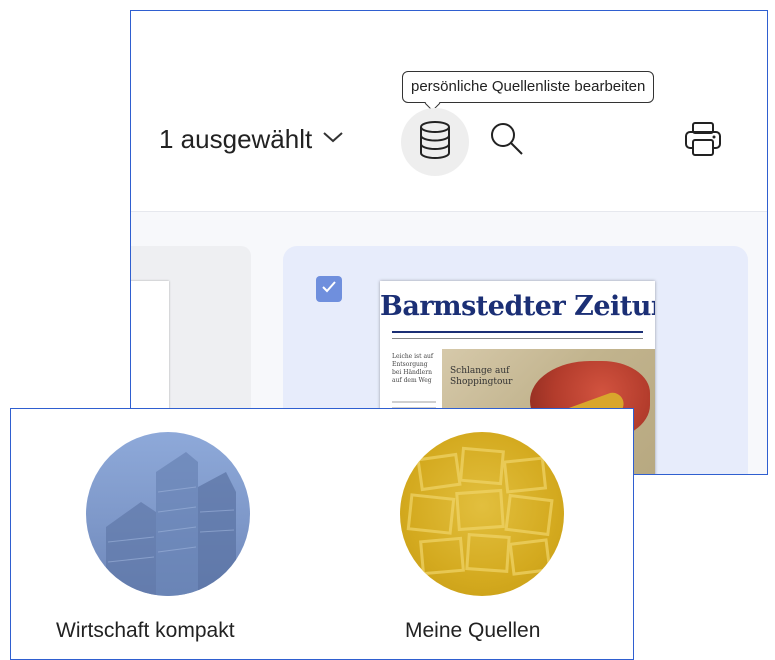  I want to click on checkmark-icon, so click(329, 289).